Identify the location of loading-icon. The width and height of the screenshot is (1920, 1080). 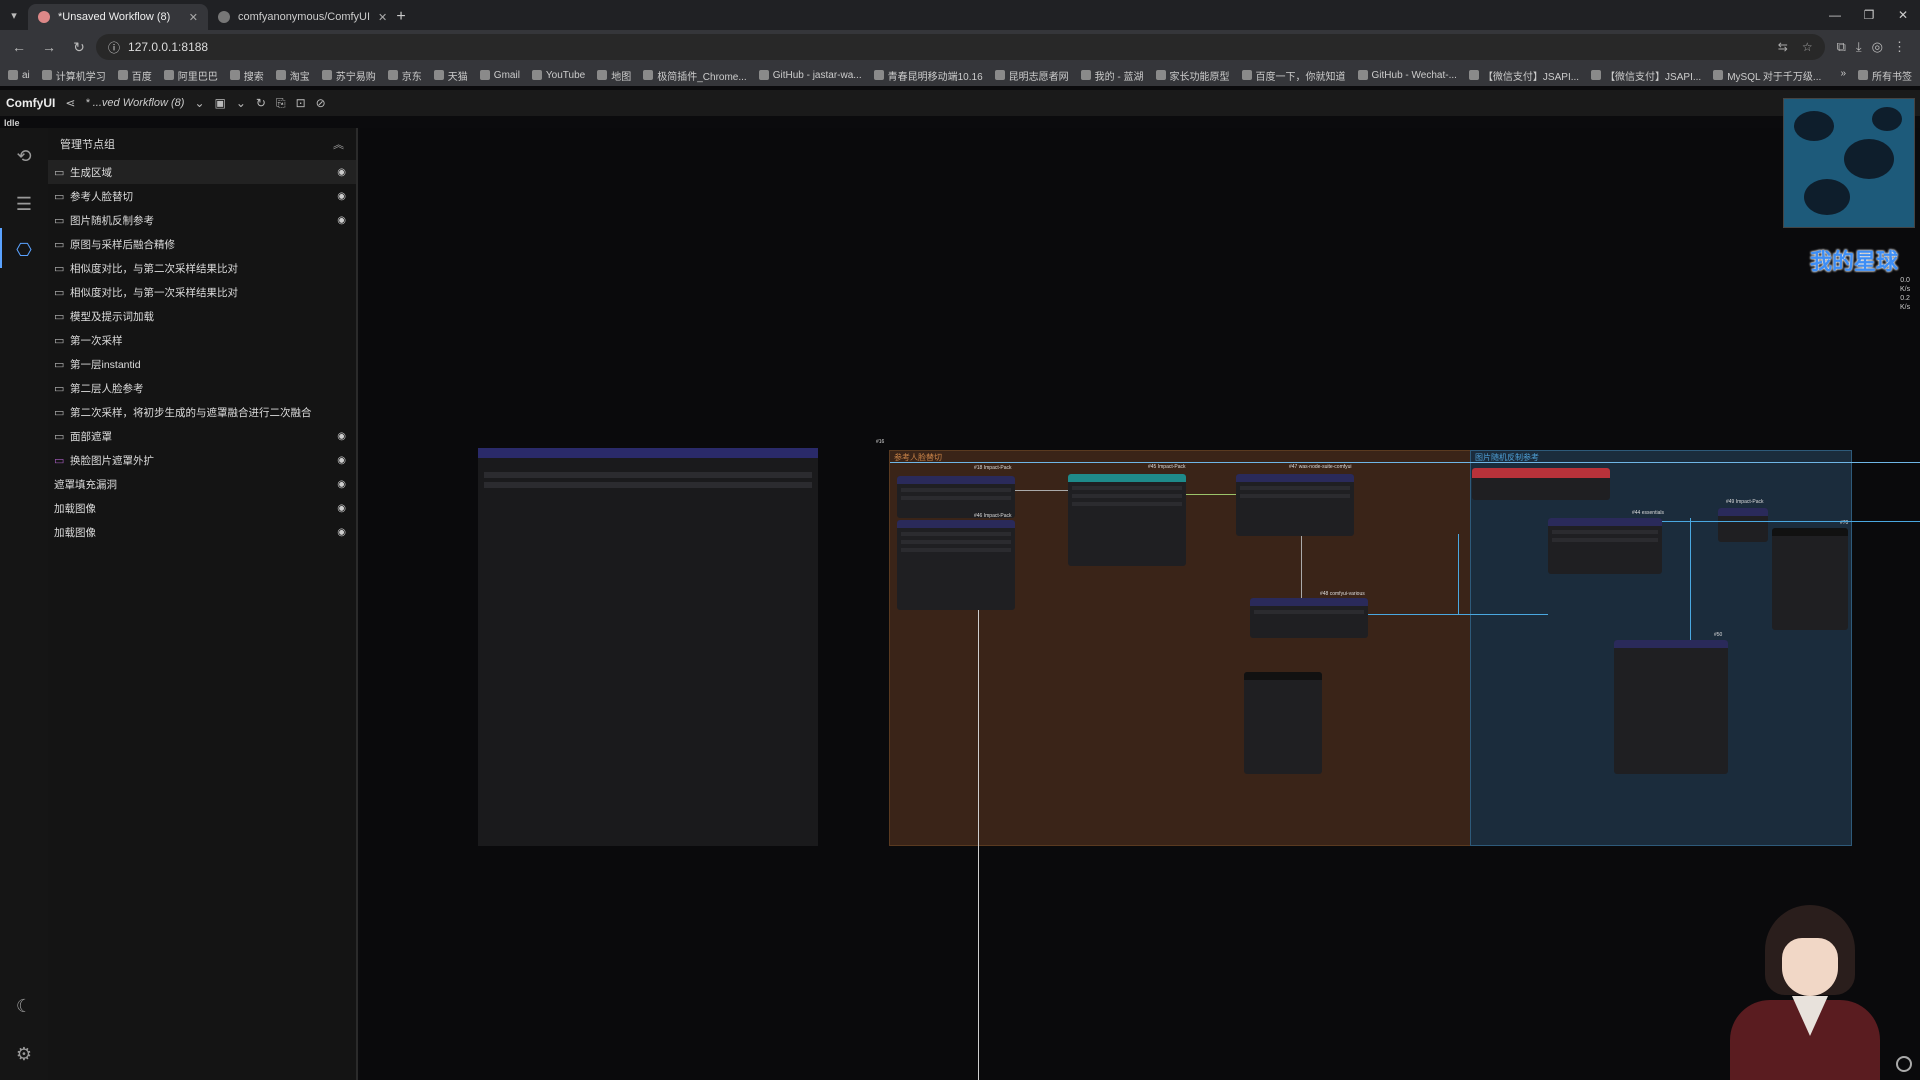
(1904, 1064).